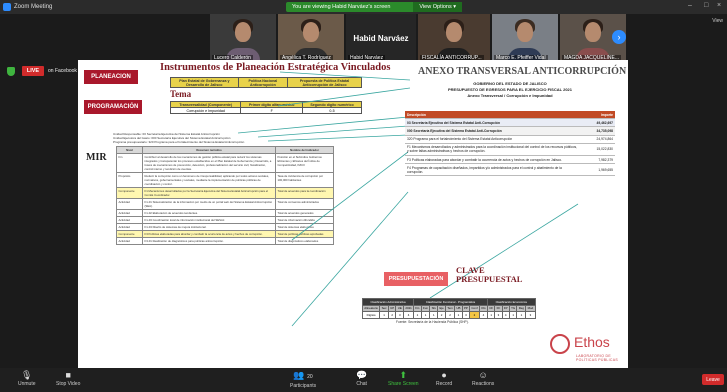  I want to click on record-button: ● Record, so click(444, 378).